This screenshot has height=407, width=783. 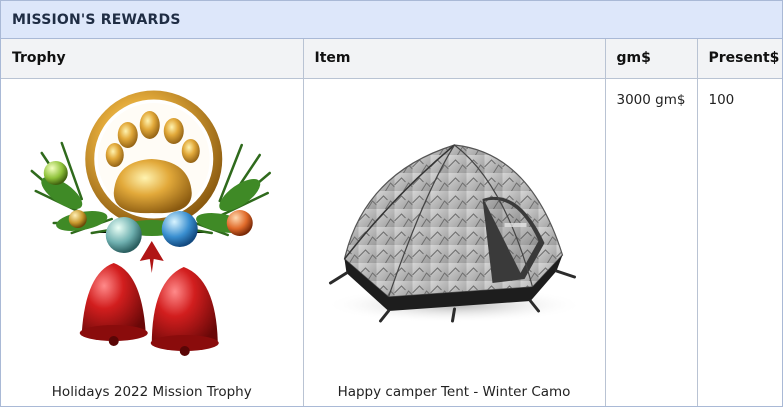 What do you see at coordinates (651, 99) in the screenshot?
I see `gm-value: 3000 gm$` at bounding box center [651, 99].